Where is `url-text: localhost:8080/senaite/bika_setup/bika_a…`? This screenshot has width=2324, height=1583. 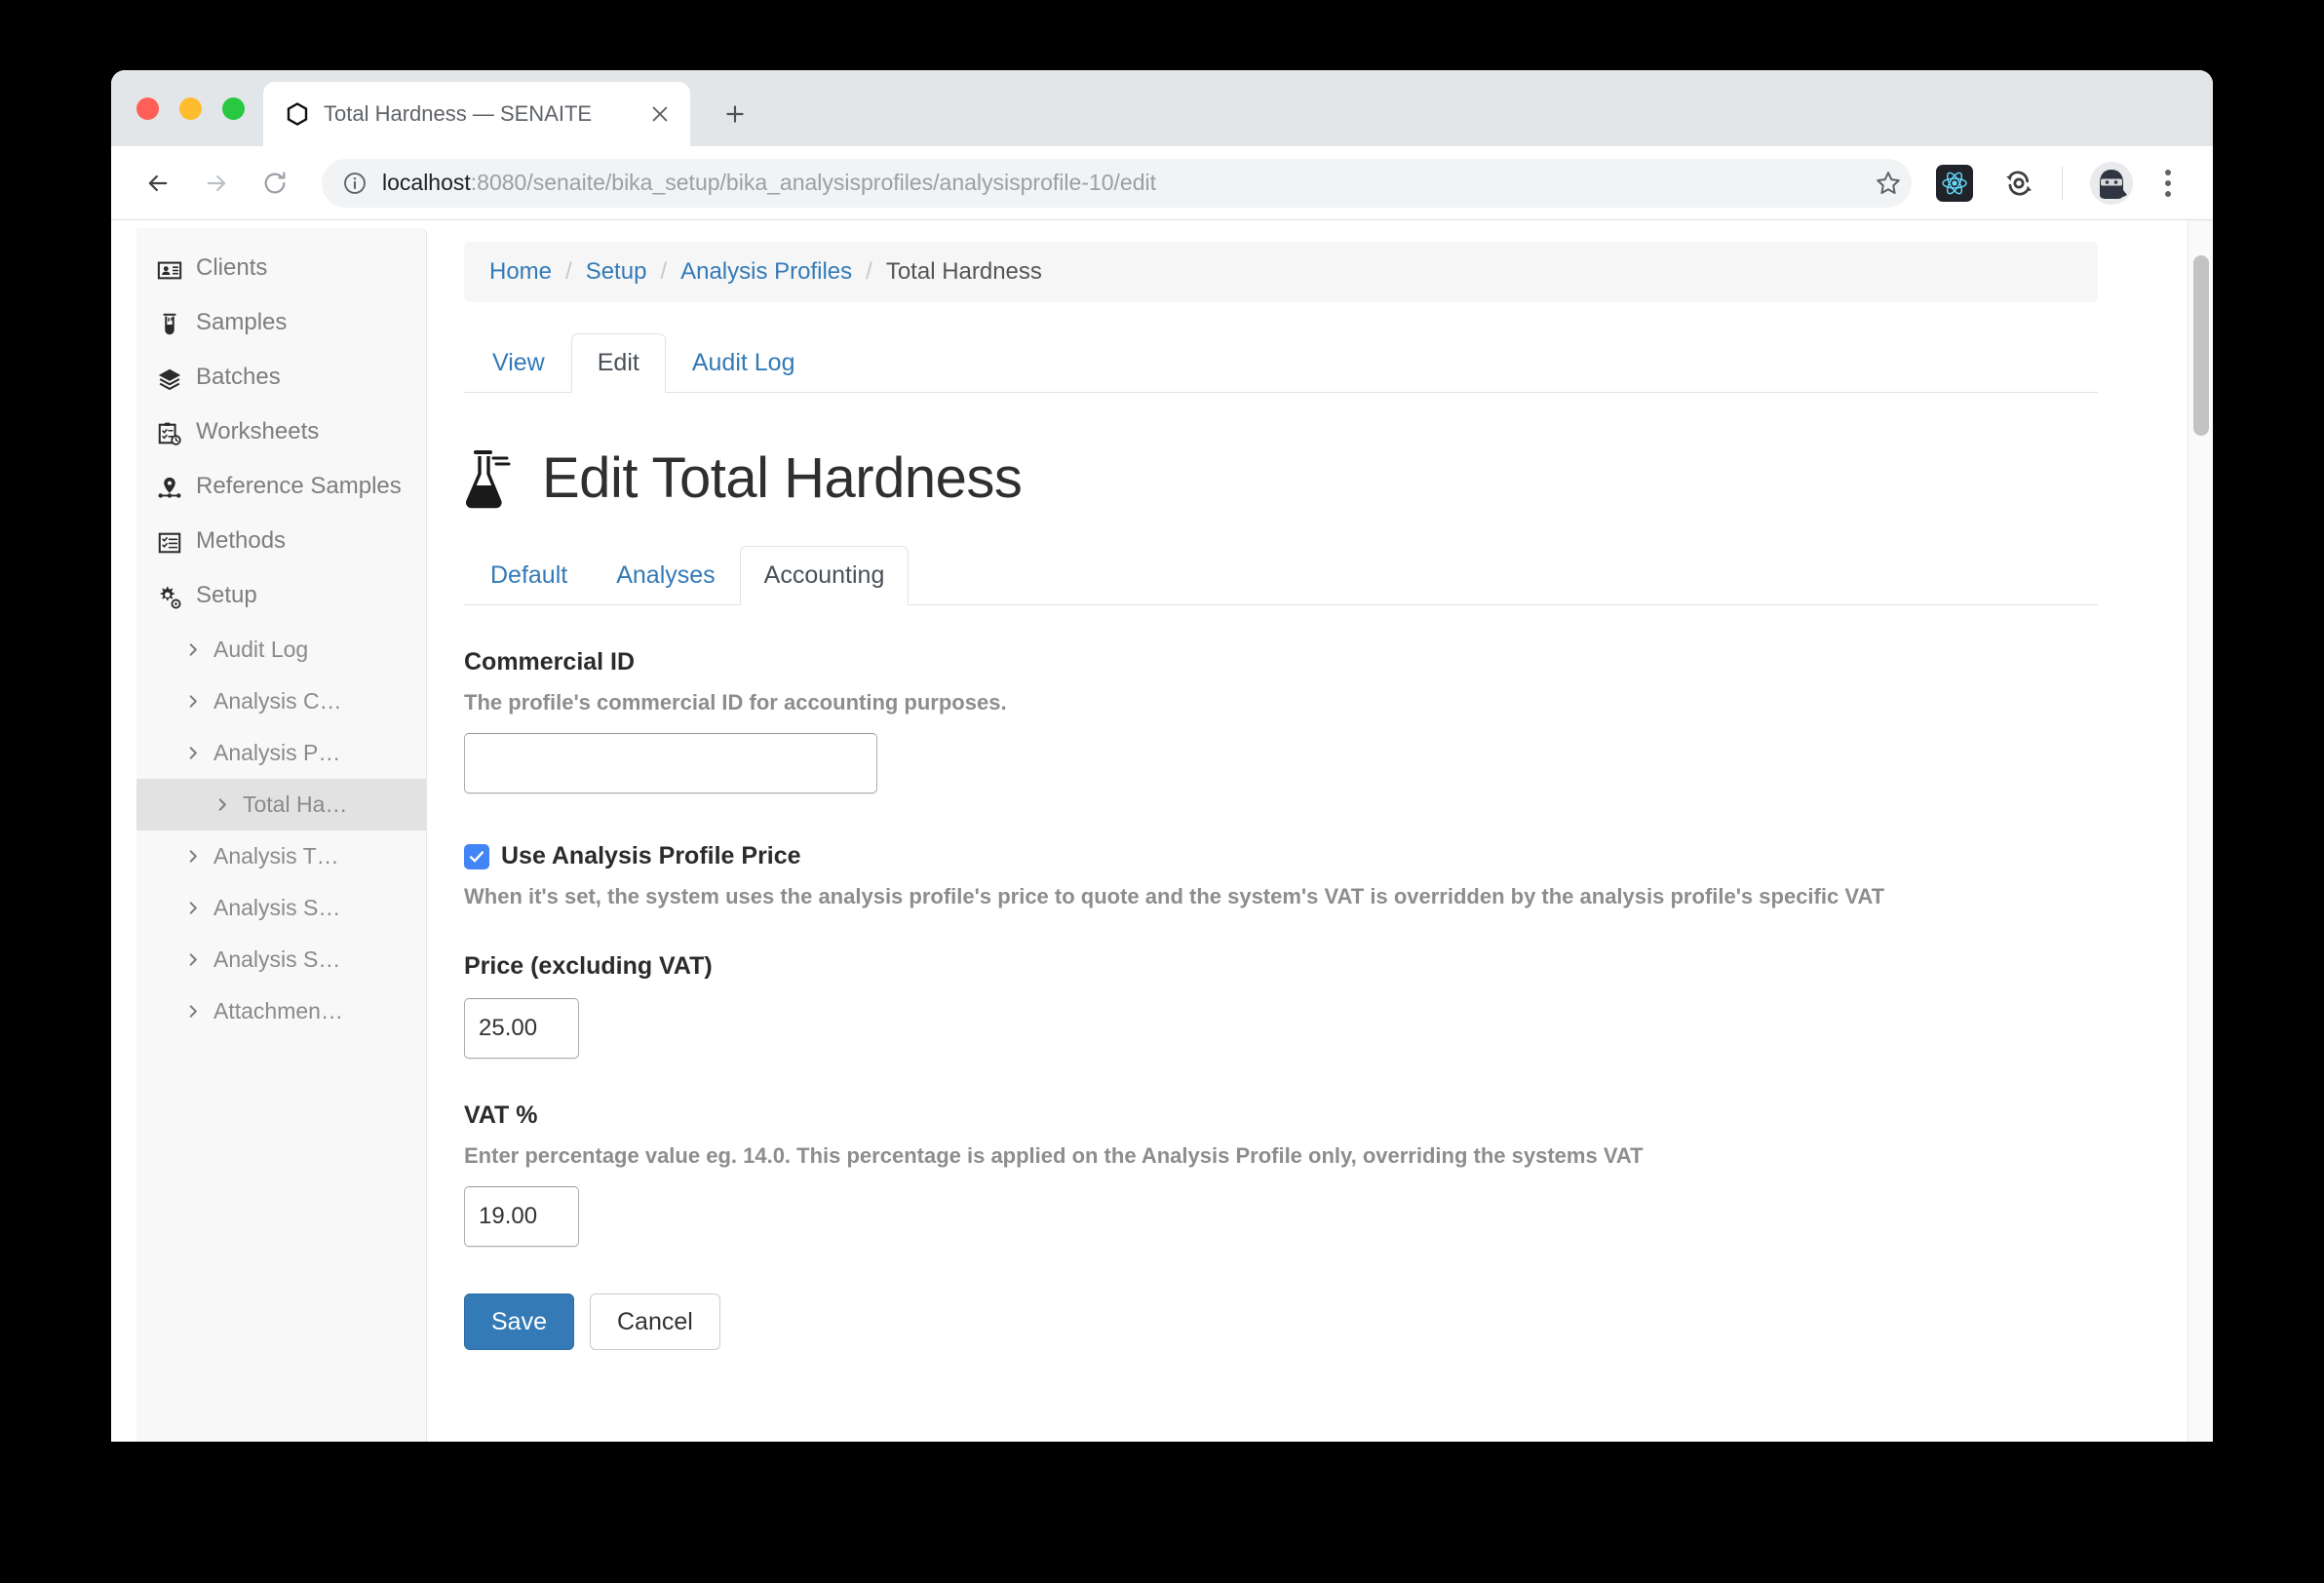 url-text: localhost:8080/senaite/bika_setup/bika_a… is located at coordinates (769, 183).